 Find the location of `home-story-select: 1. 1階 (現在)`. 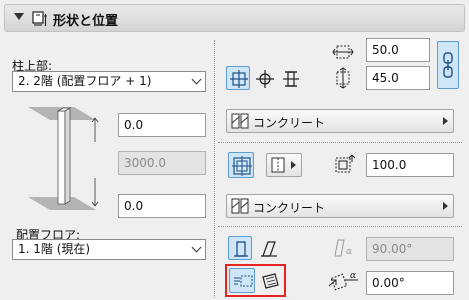

home-story-select: 1. 1階 (現在) is located at coordinates (109, 249).